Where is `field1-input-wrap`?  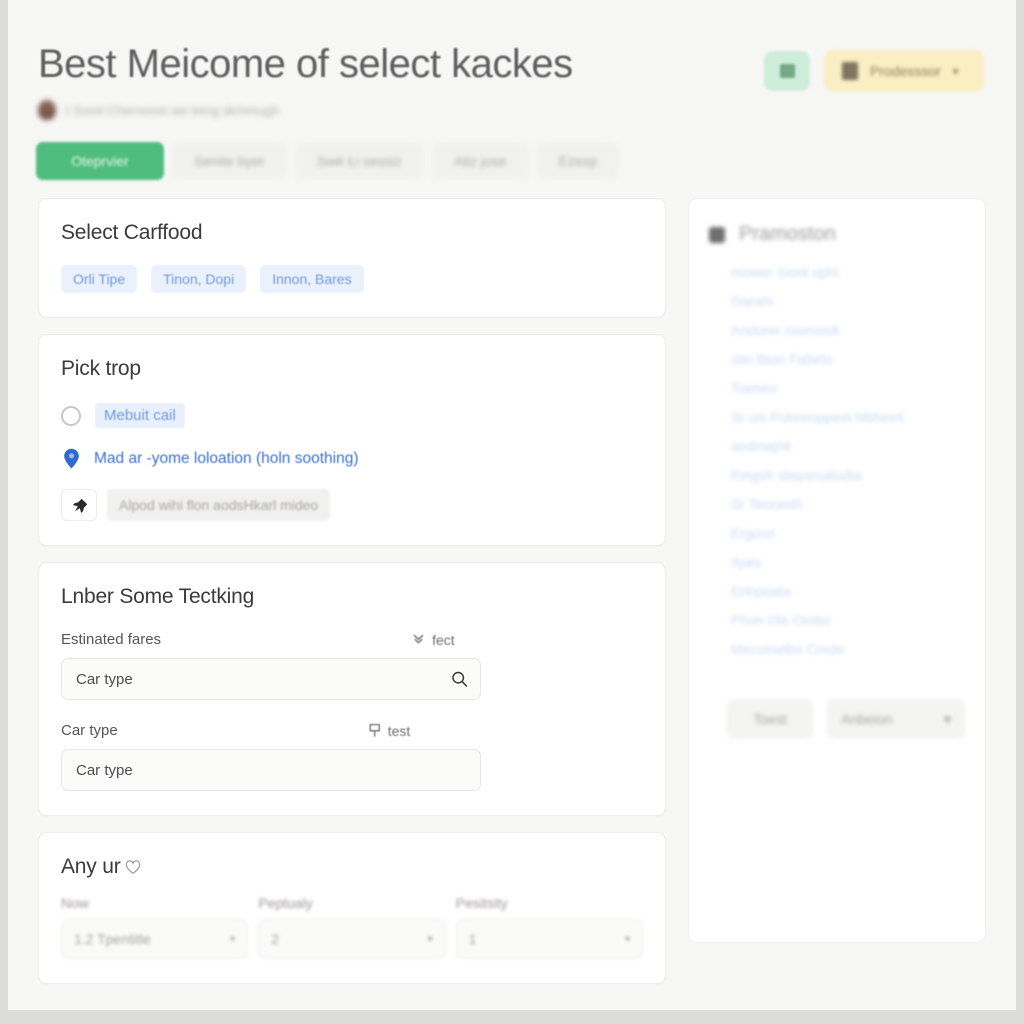
field1-input-wrap is located at coordinates (271, 679).